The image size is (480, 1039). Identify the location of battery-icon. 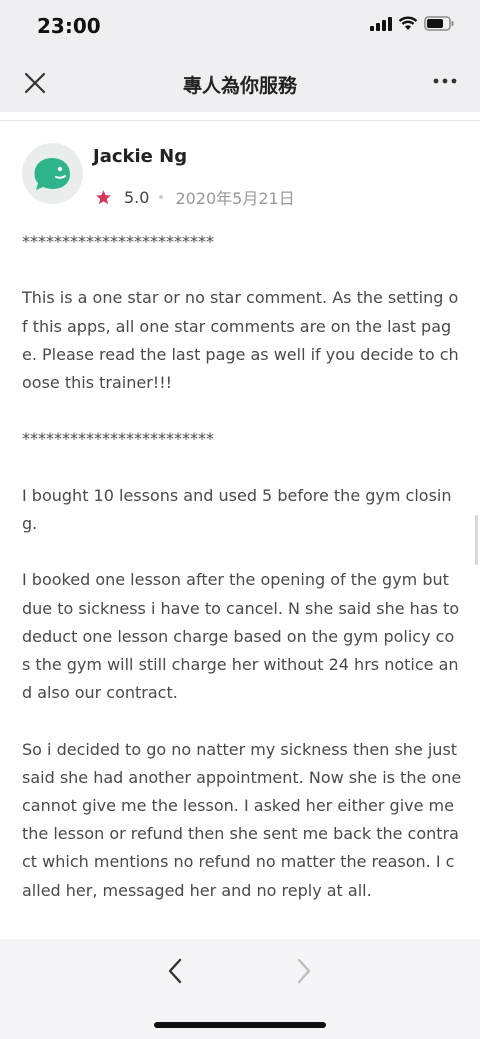
(439, 23).